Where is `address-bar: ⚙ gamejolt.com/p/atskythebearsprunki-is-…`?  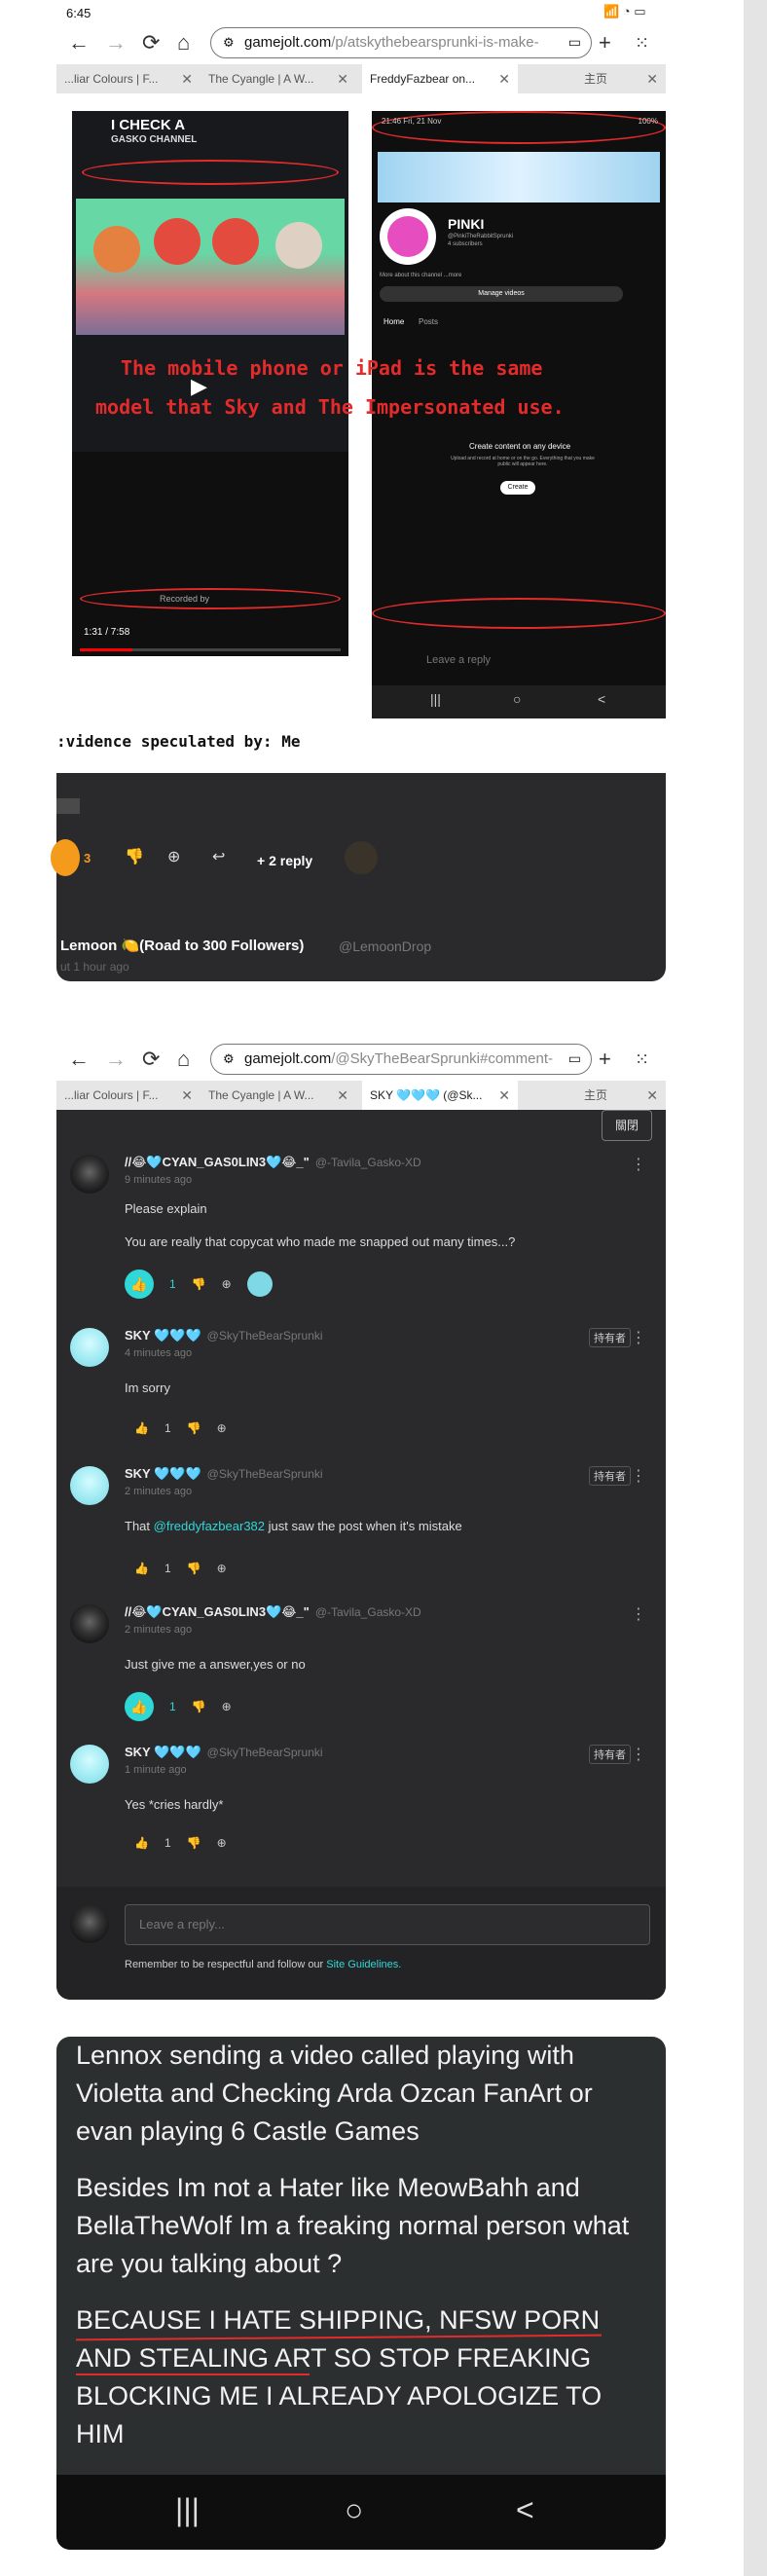 address-bar: ⚙ gamejolt.com/p/atskythebearsprunki-is-… is located at coordinates (401, 42).